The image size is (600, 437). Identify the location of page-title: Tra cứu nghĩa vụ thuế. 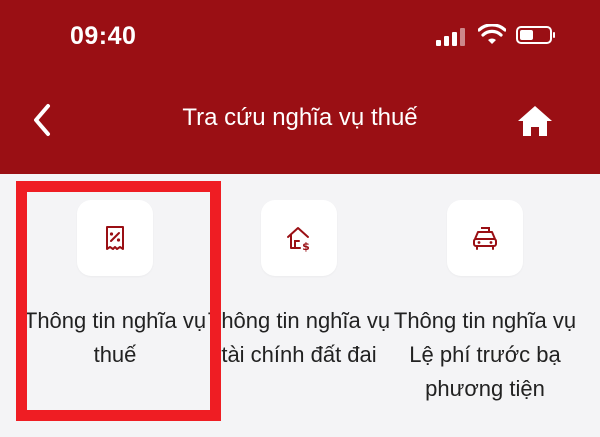
(300, 117).